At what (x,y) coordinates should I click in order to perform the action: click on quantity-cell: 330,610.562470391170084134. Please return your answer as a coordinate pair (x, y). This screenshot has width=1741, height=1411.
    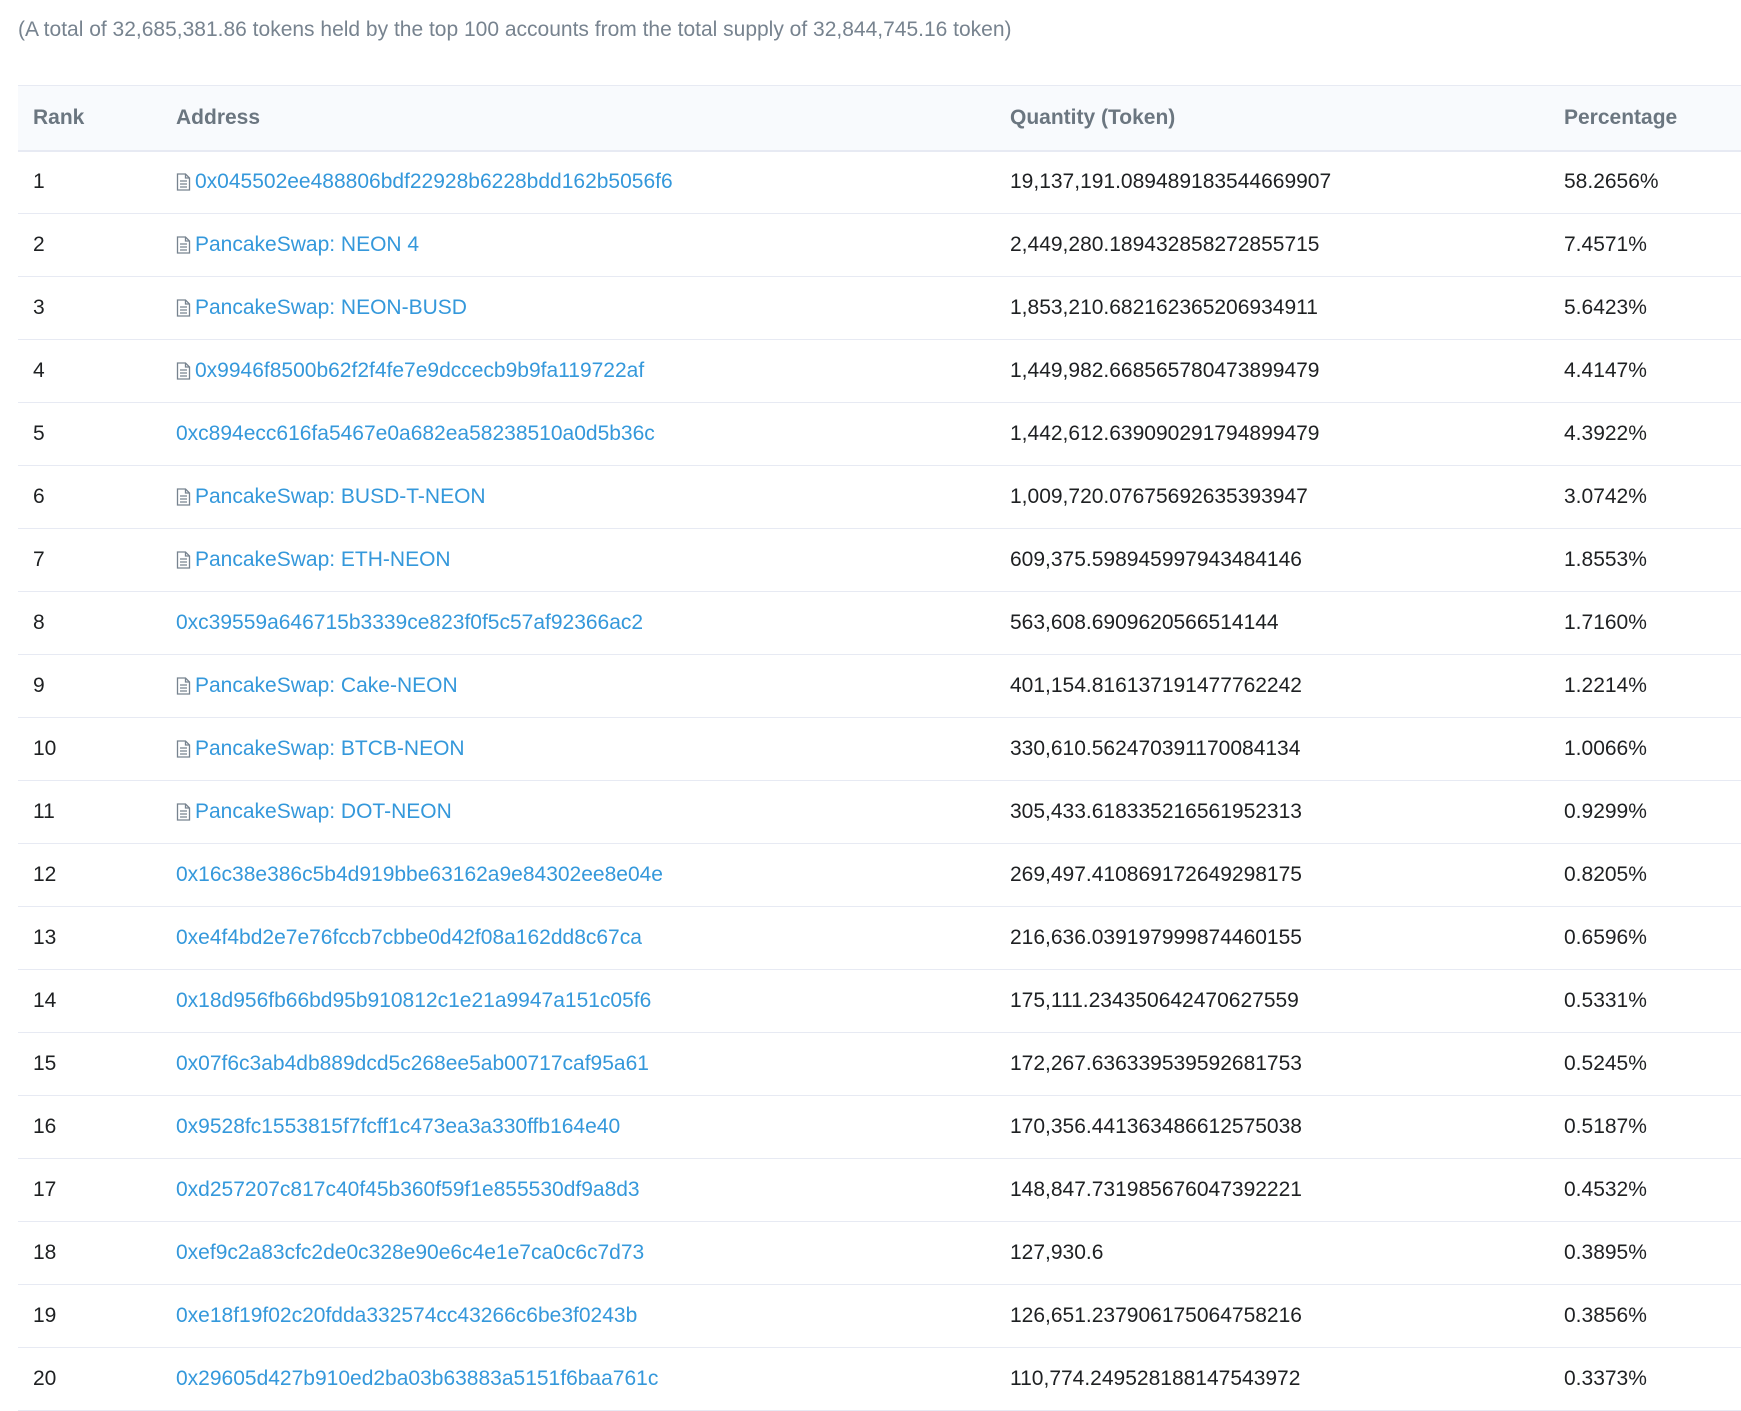
    Looking at the image, I should click on (1155, 748).